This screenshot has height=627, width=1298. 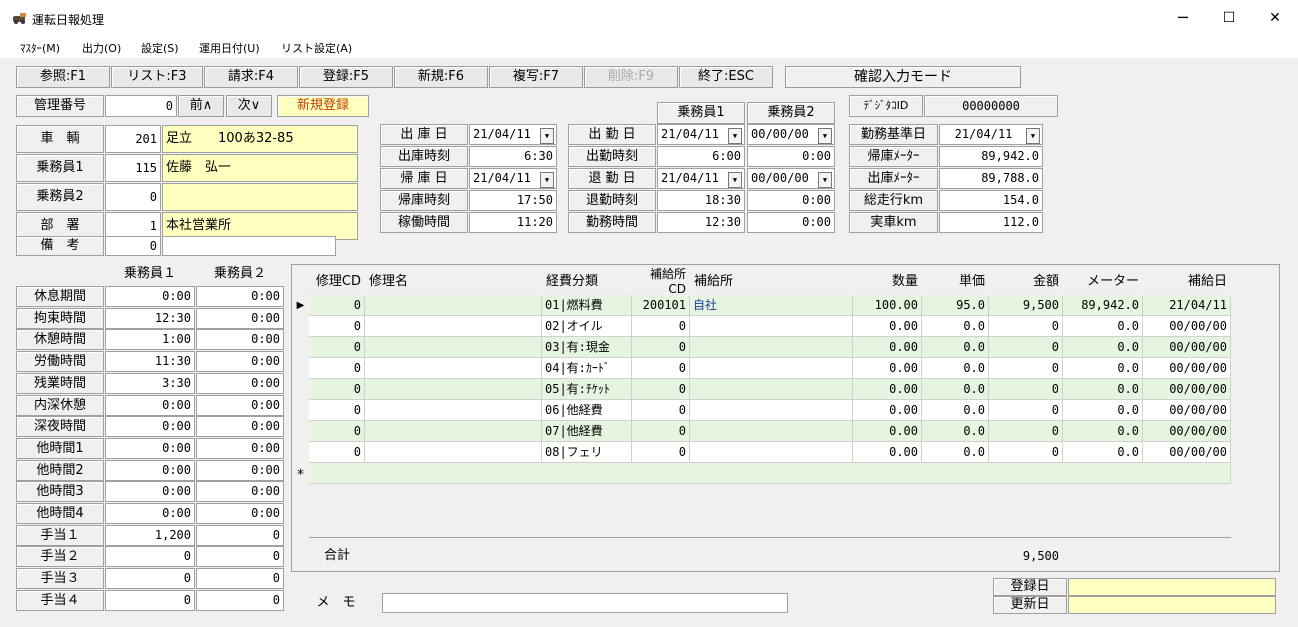 What do you see at coordinates (150, 318) in the screenshot?
I see `time-crew1-input: 12:30` at bounding box center [150, 318].